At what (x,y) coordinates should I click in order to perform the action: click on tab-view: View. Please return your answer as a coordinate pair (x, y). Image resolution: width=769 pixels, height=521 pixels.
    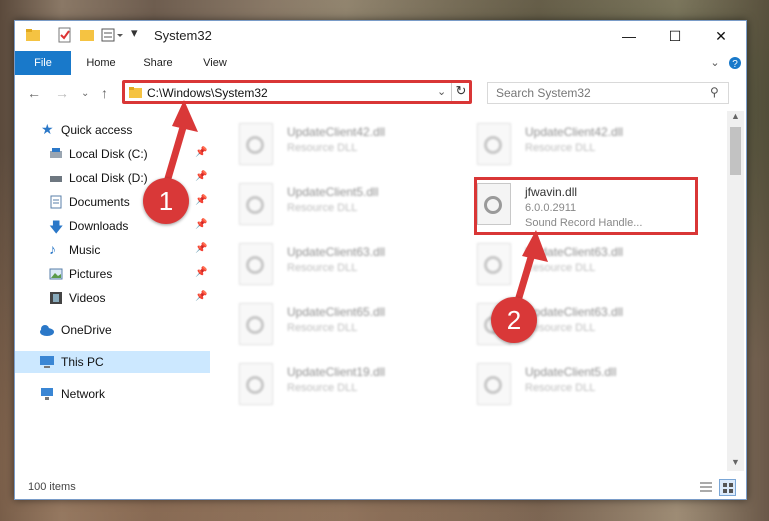
    Looking at the image, I should click on (215, 63).